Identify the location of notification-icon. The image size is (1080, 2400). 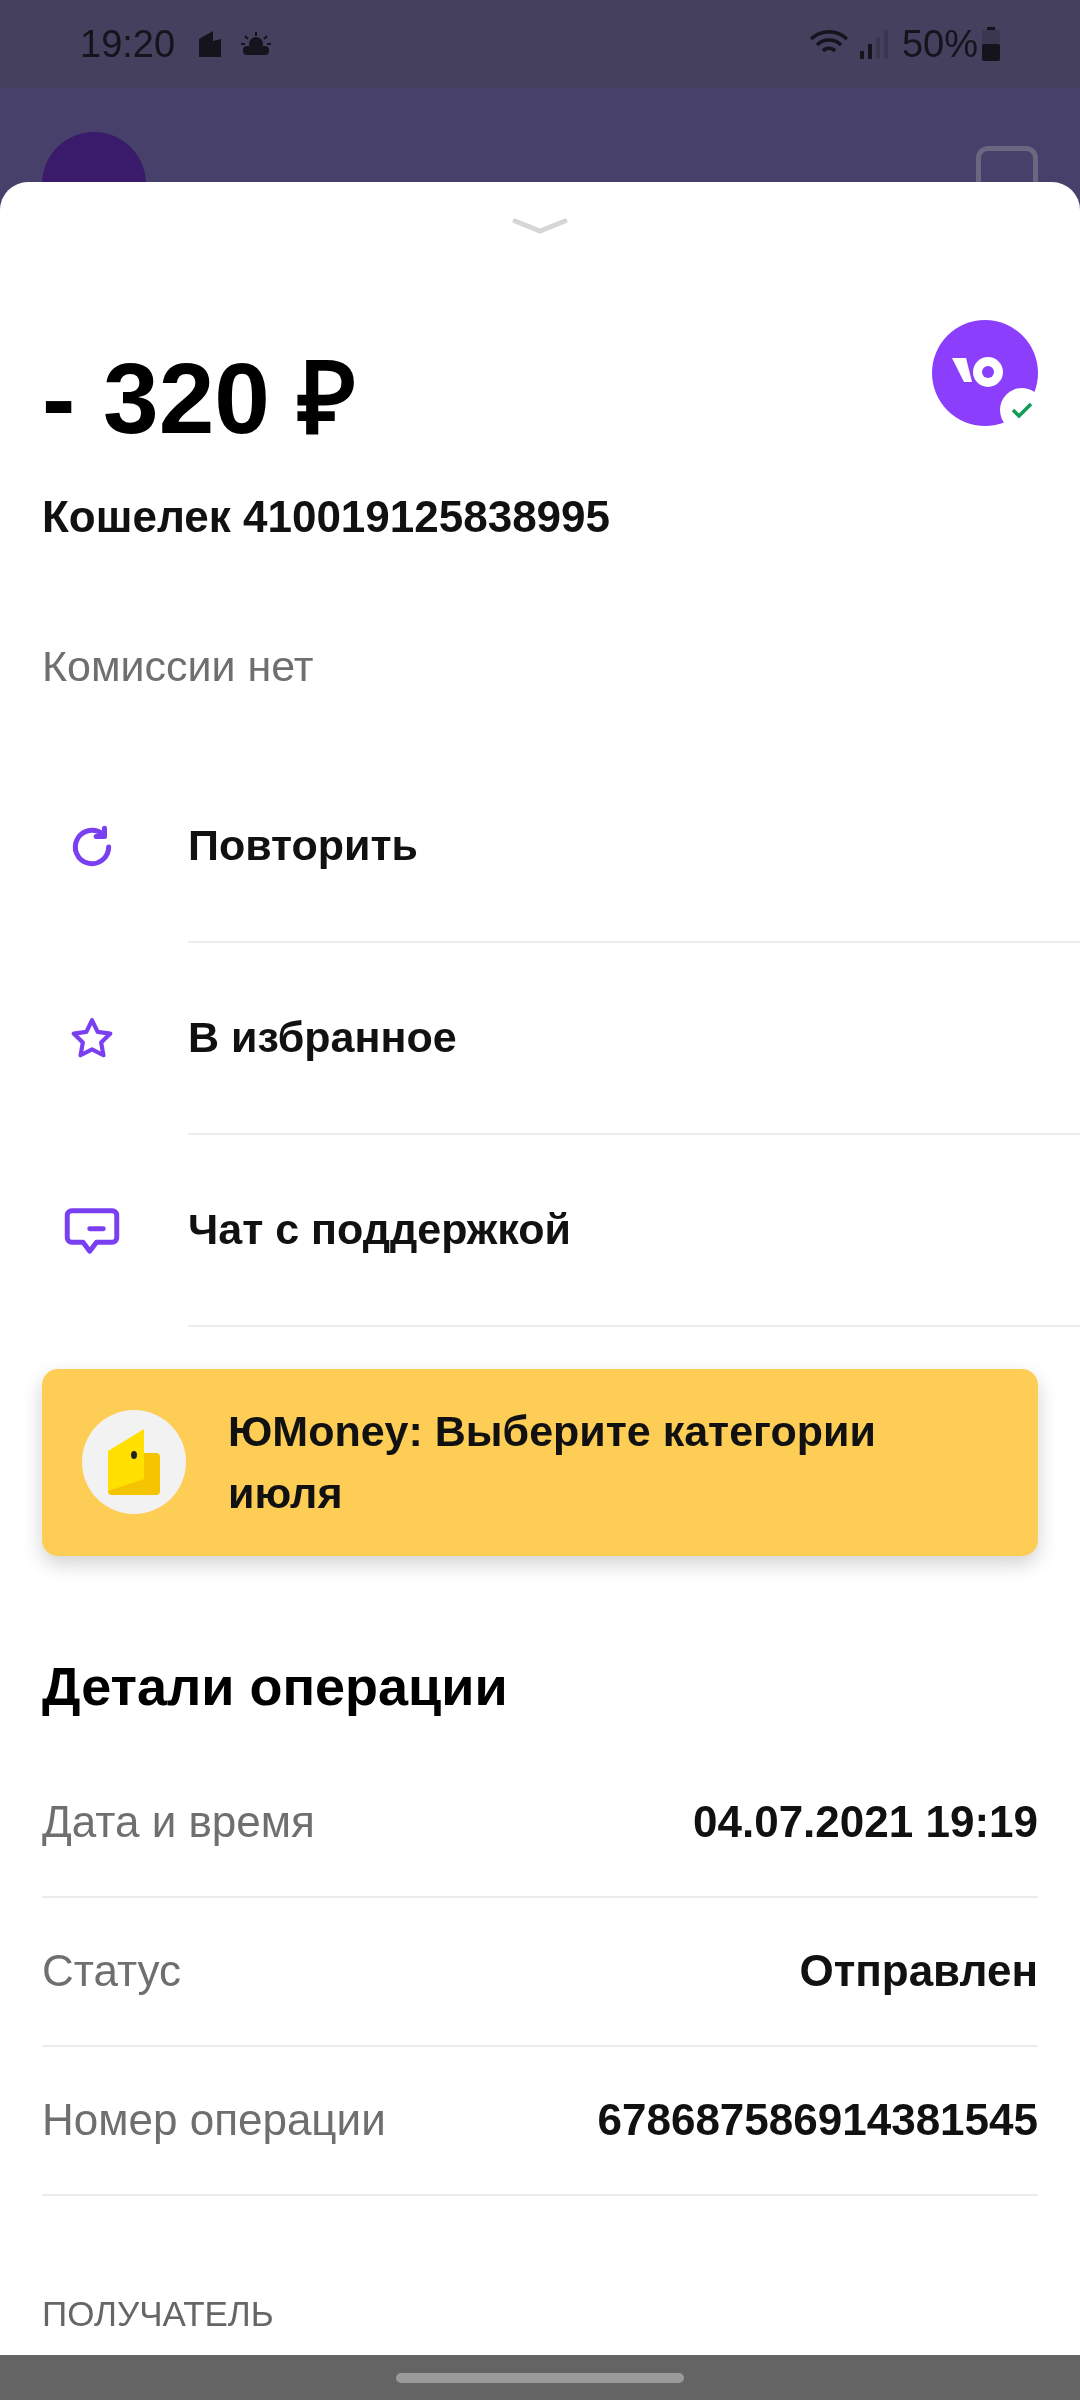
(210, 44).